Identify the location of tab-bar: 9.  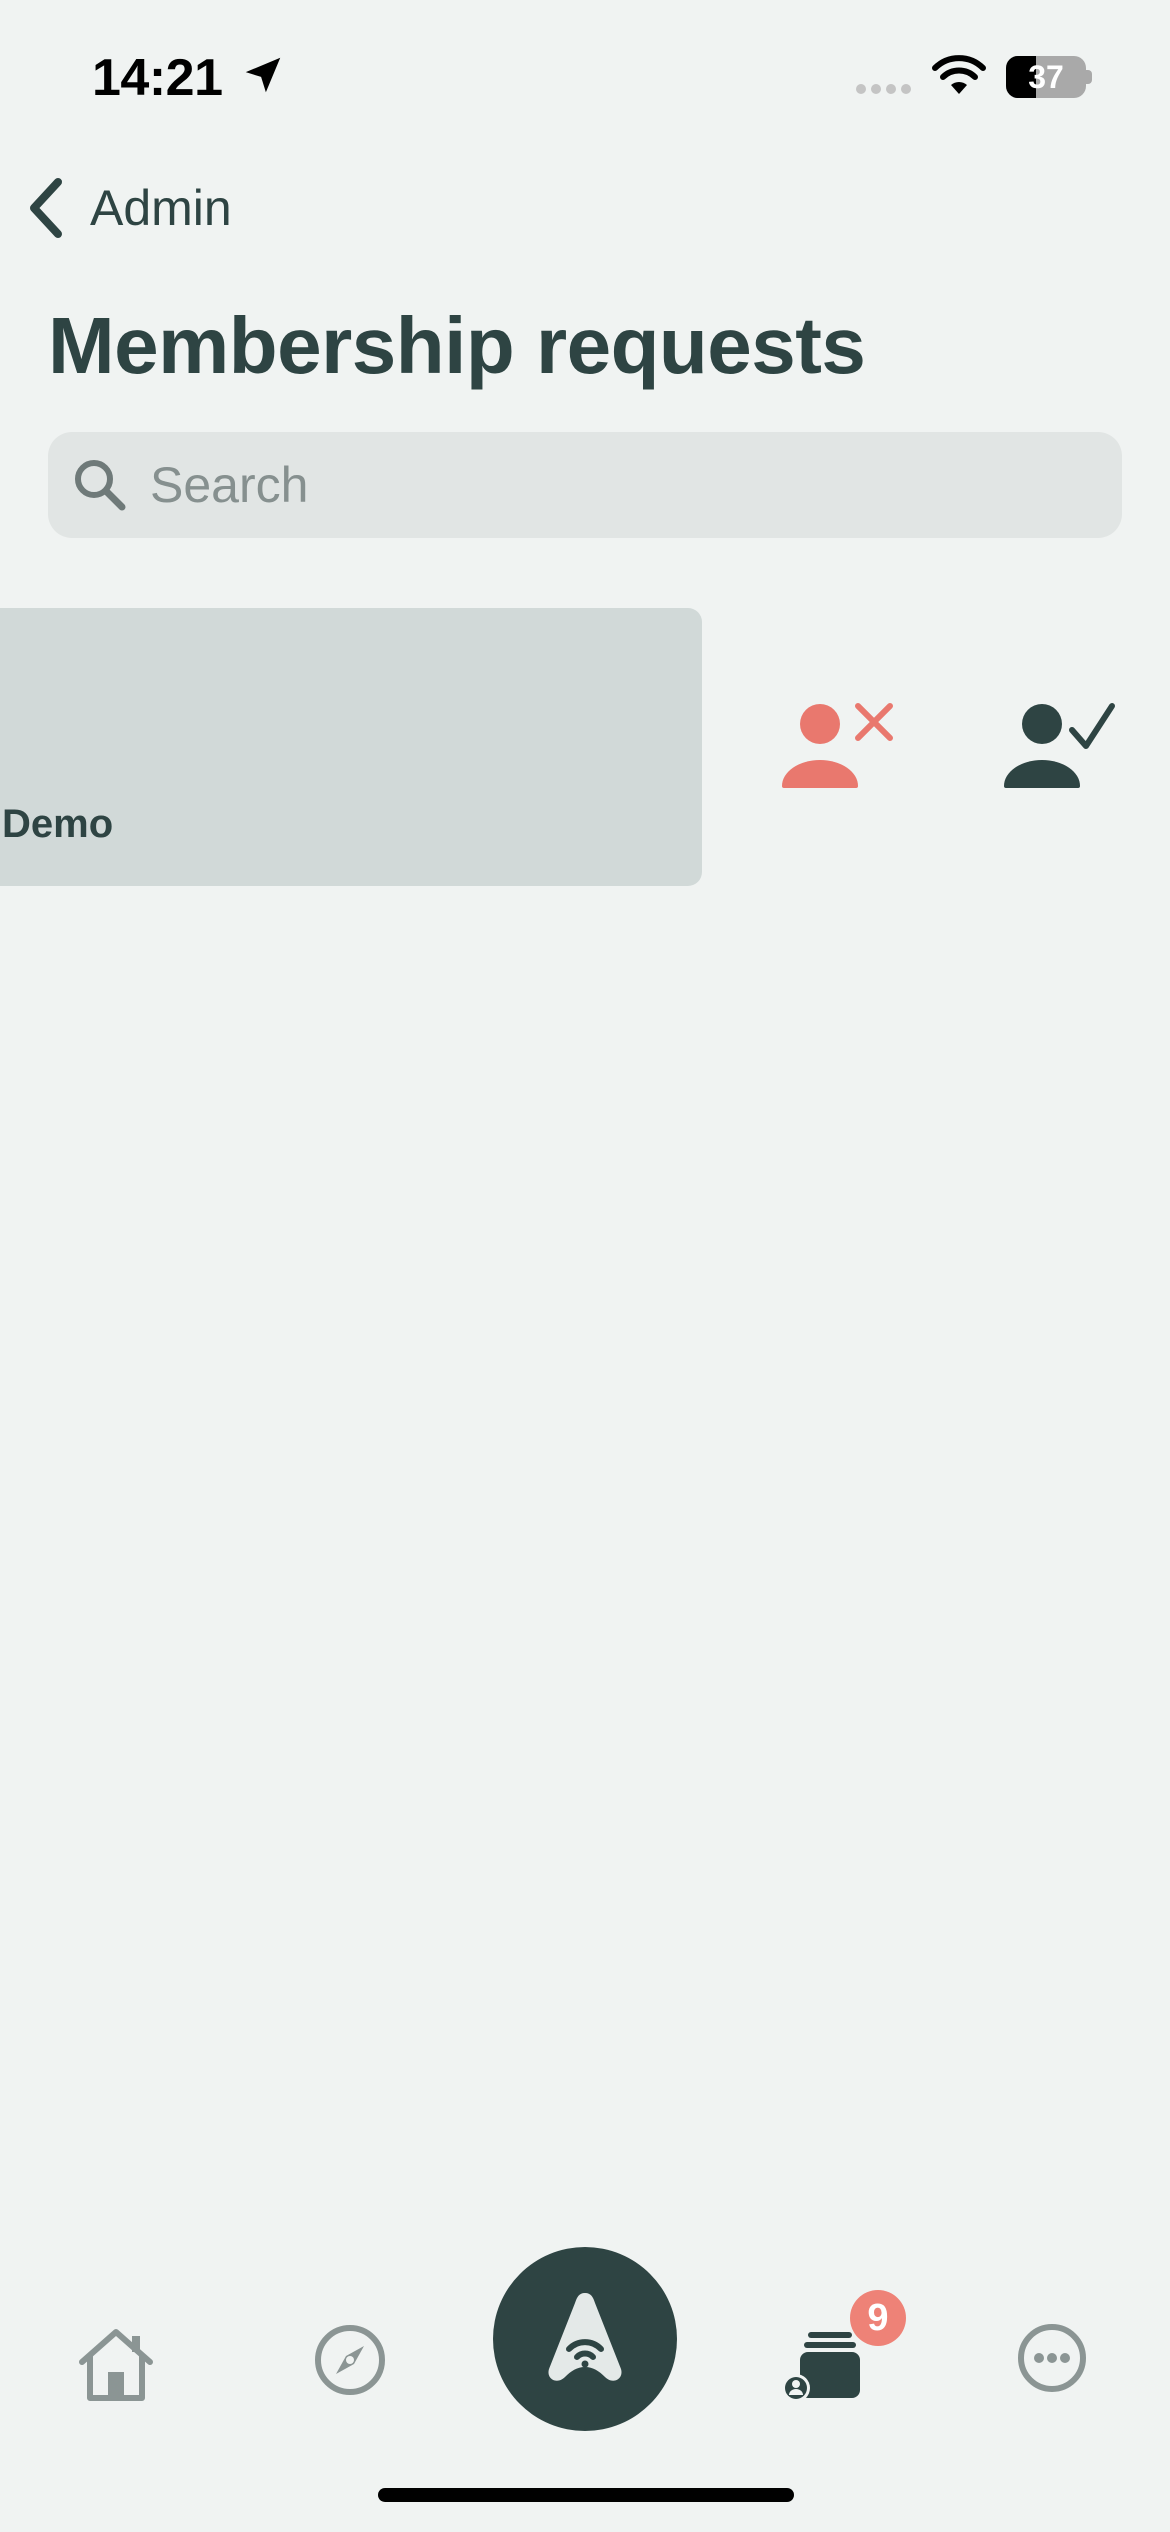
(585, 2340).